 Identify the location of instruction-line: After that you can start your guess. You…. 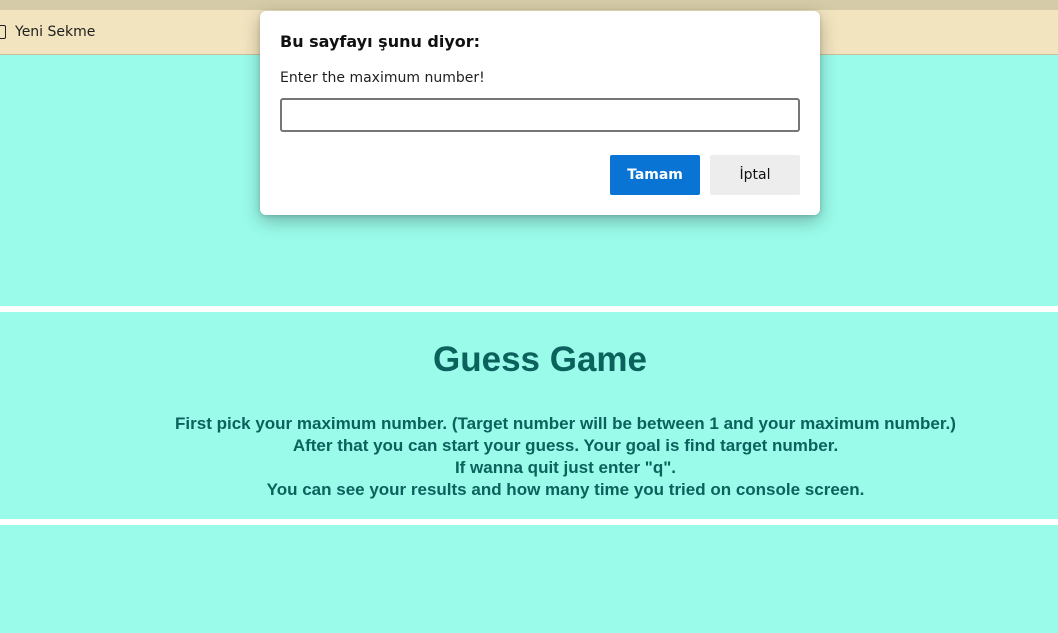
(565, 445).